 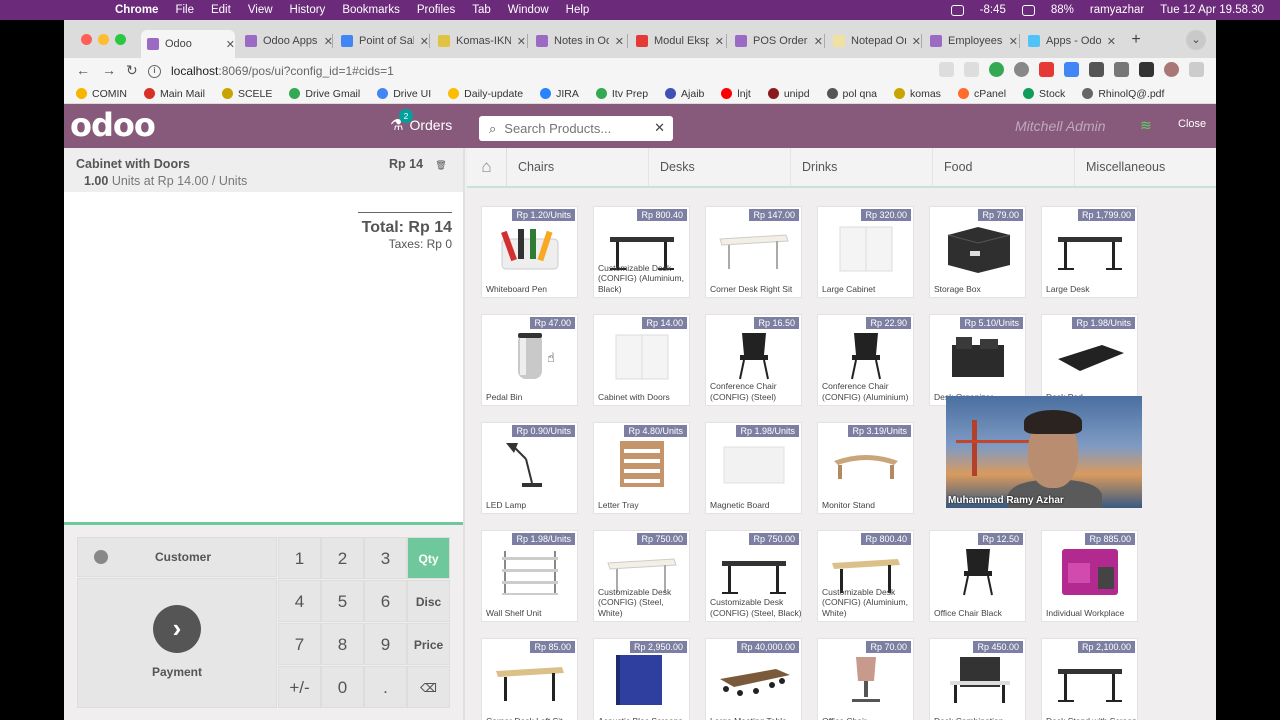 What do you see at coordinates (1071, 69) in the screenshot?
I see `extension-translate-icon` at bounding box center [1071, 69].